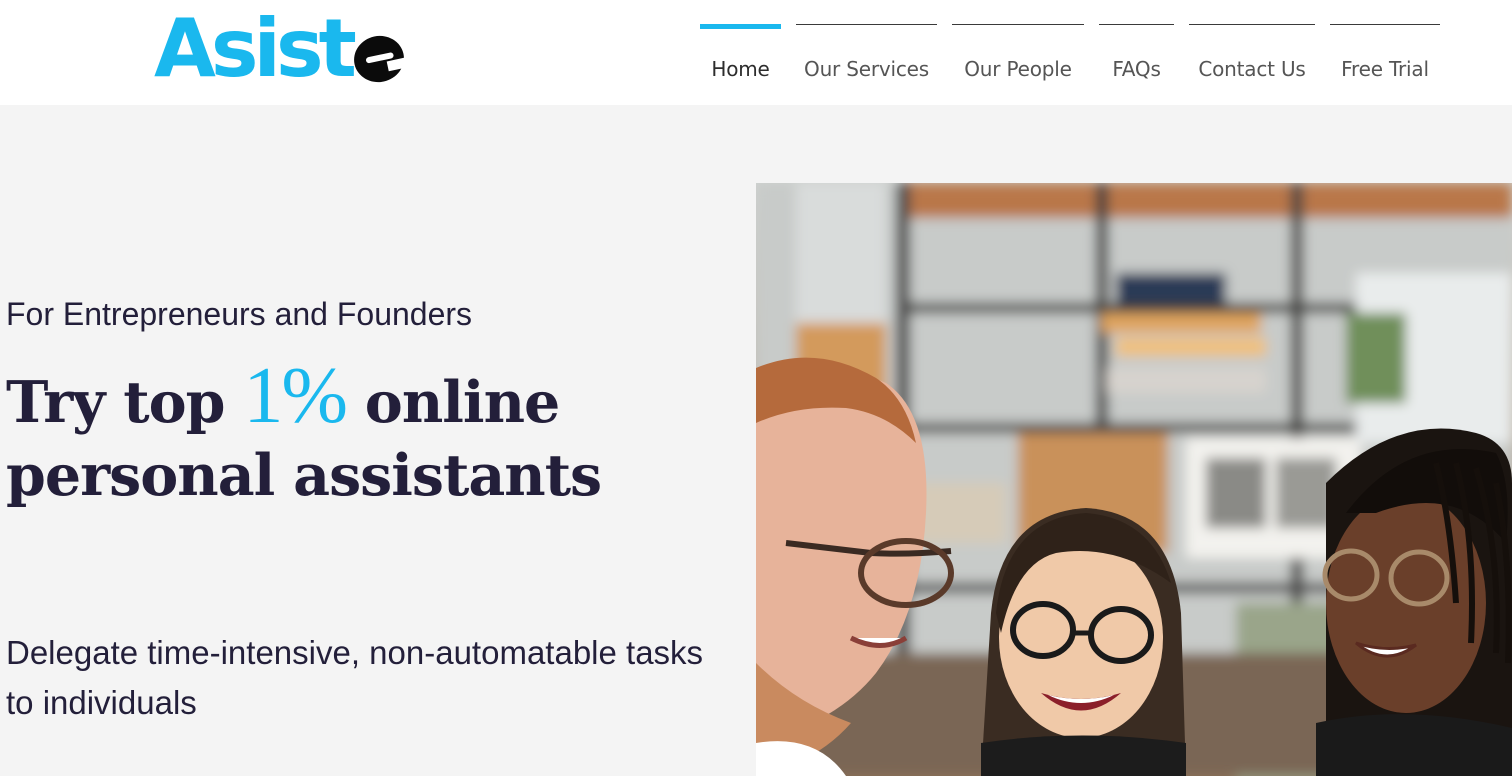 The height and width of the screenshot is (776, 1512). Describe the element at coordinates (740, 26) in the screenshot. I see `nav-active-indicator` at that location.